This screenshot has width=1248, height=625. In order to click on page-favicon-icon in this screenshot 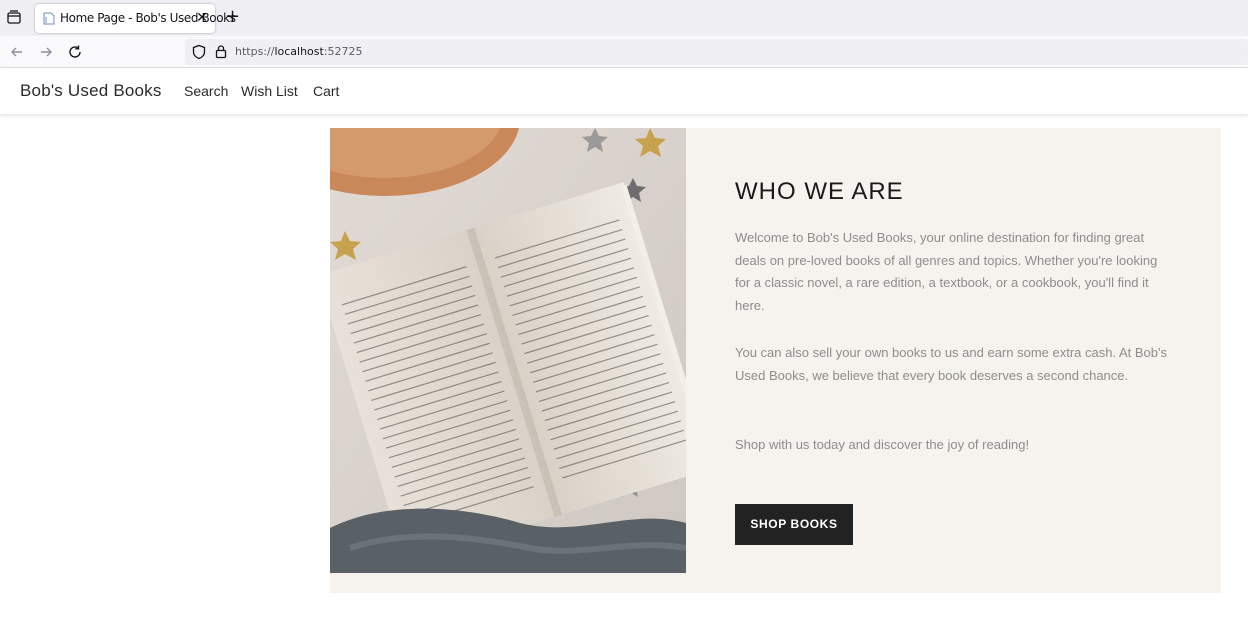, I will do `click(49, 18)`.